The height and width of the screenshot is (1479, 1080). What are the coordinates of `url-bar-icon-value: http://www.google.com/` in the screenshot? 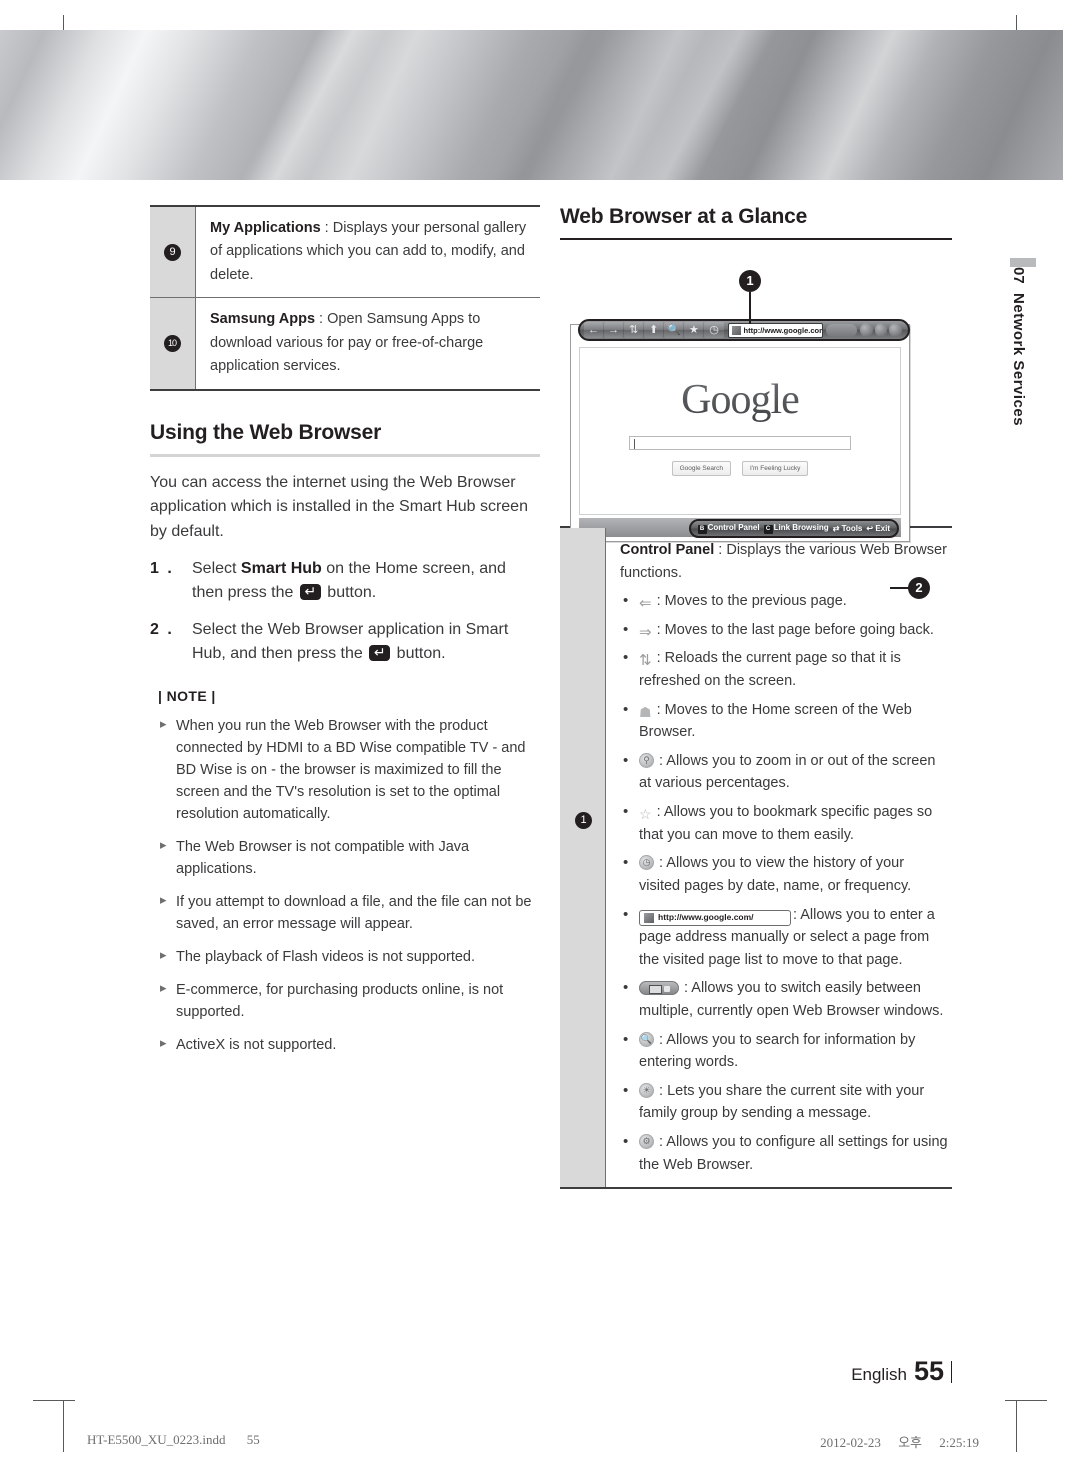 It's located at (706, 916).